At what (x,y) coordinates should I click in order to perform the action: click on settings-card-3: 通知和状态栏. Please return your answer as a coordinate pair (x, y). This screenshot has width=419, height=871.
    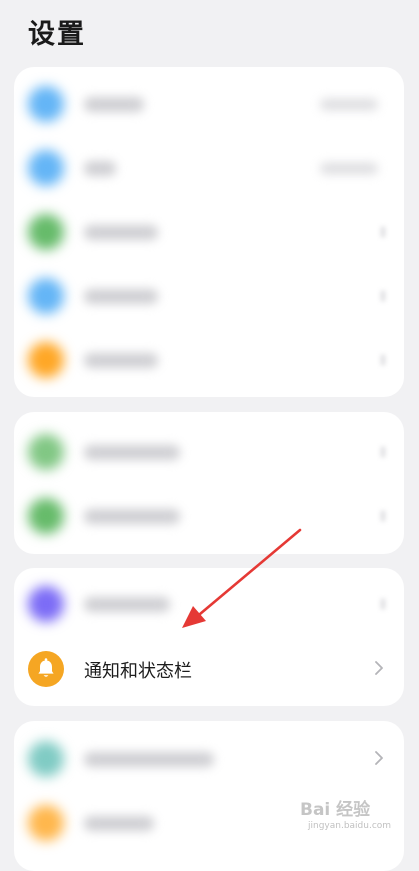
    Looking at the image, I should click on (209, 637).